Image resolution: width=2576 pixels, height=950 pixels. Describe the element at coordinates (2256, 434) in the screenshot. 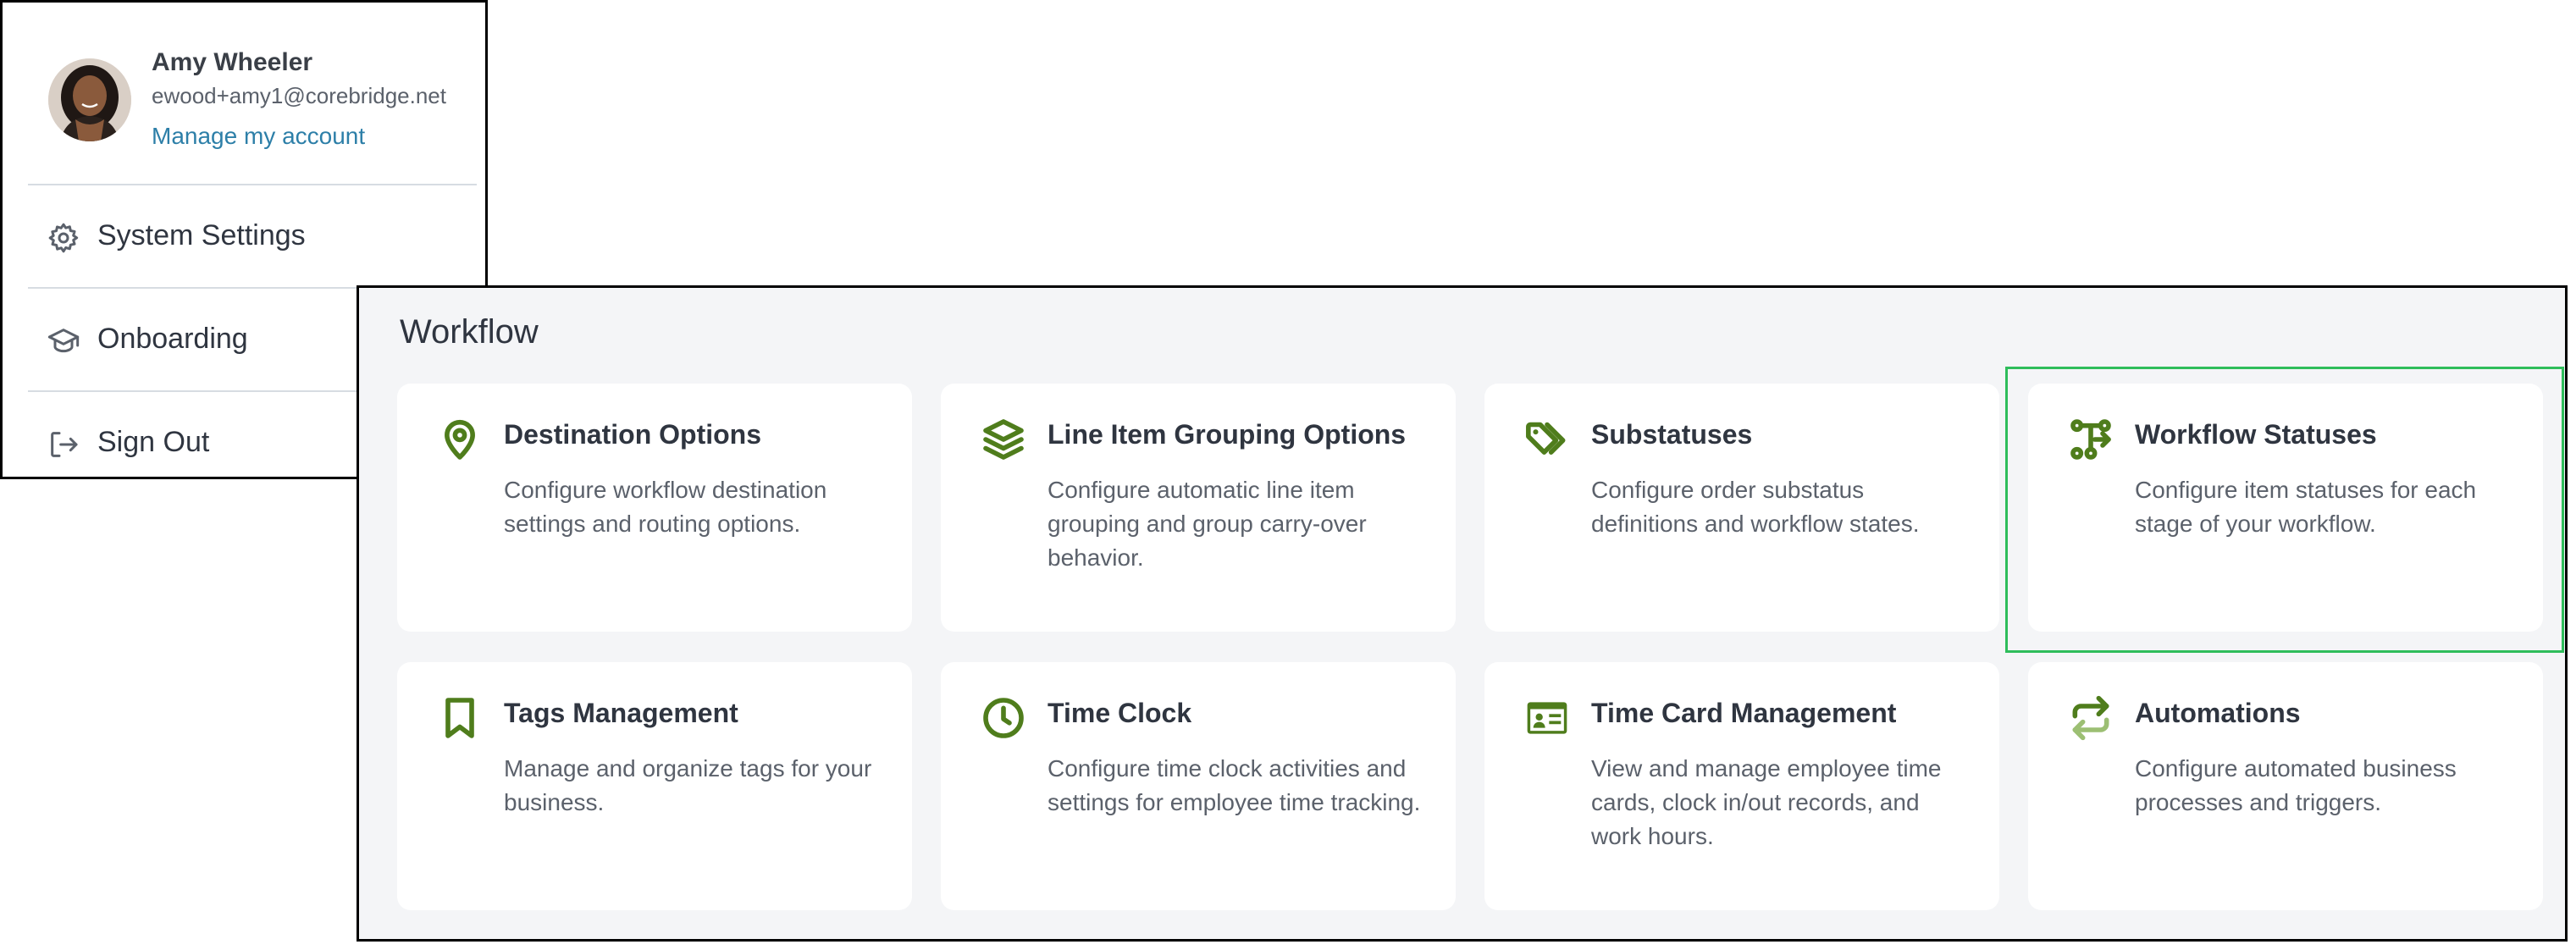

I see `card-title: Workflow Statuses` at that location.